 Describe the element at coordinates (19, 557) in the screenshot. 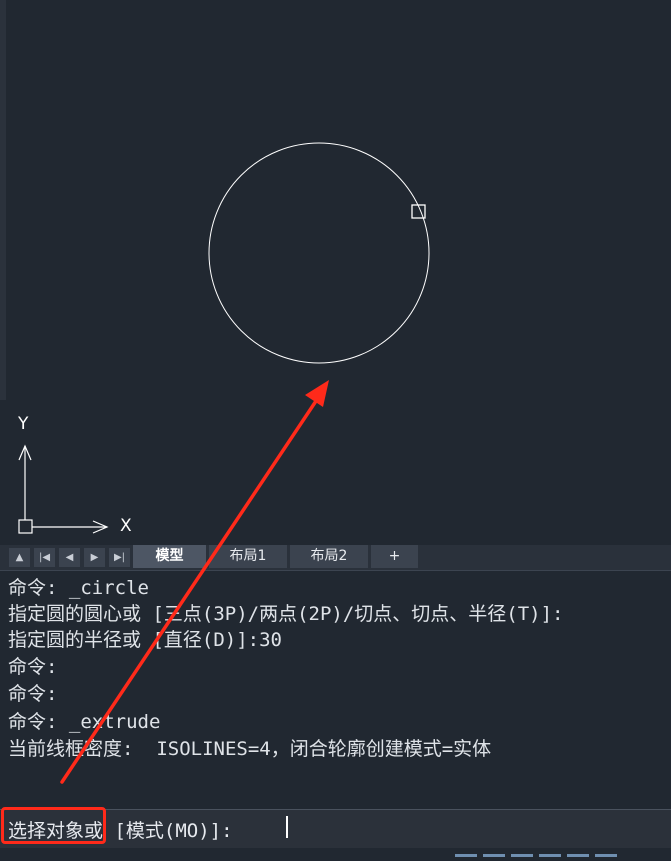

I see `scroll-up-icon: ▲` at that location.